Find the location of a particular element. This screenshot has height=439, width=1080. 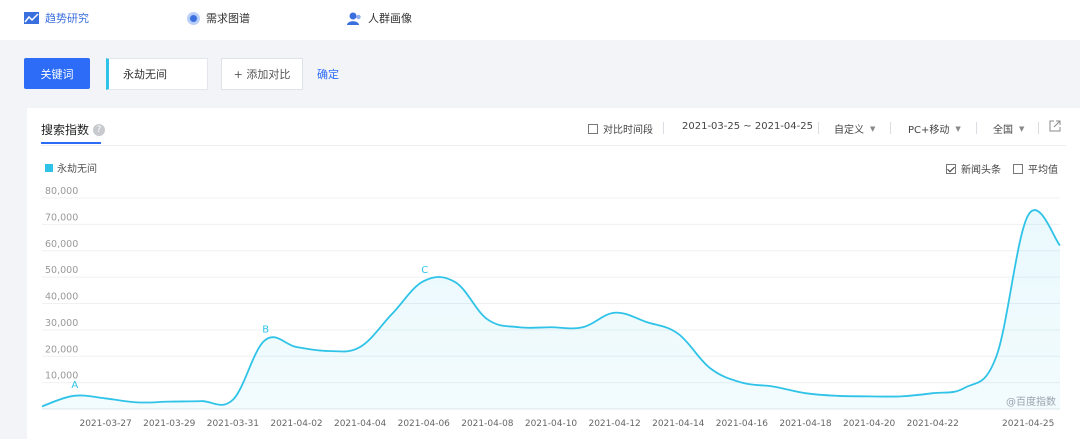

x-tick-label: 2021-04-22 is located at coordinates (933, 424).